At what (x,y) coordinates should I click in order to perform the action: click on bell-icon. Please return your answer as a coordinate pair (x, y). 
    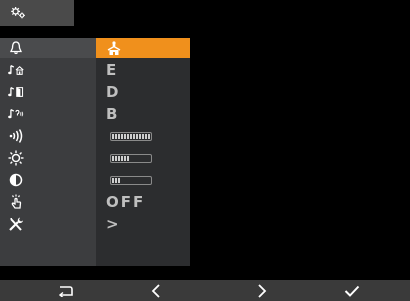
    Looking at the image, I should click on (16, 48).